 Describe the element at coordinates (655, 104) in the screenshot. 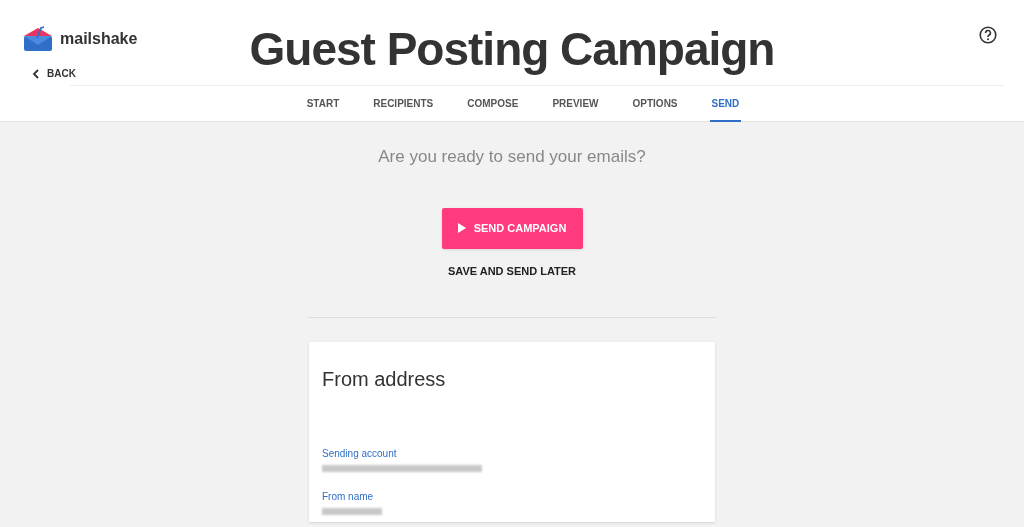

I see `step-tab: OPTIONS` at that location.